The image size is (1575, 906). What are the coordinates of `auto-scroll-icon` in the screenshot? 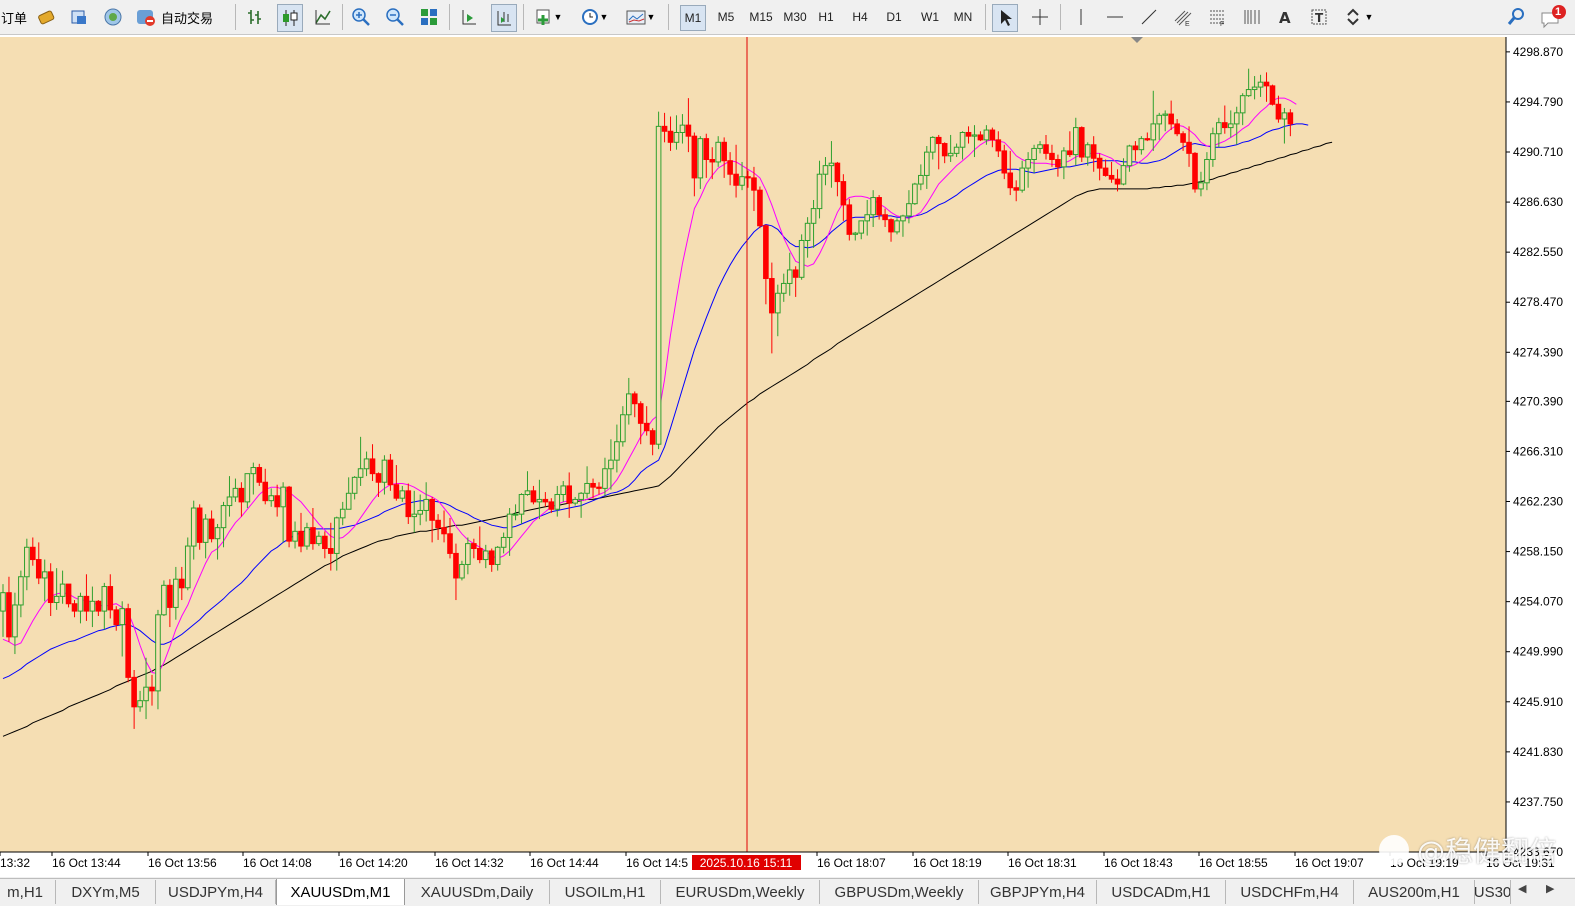 It's located at (469, 17).